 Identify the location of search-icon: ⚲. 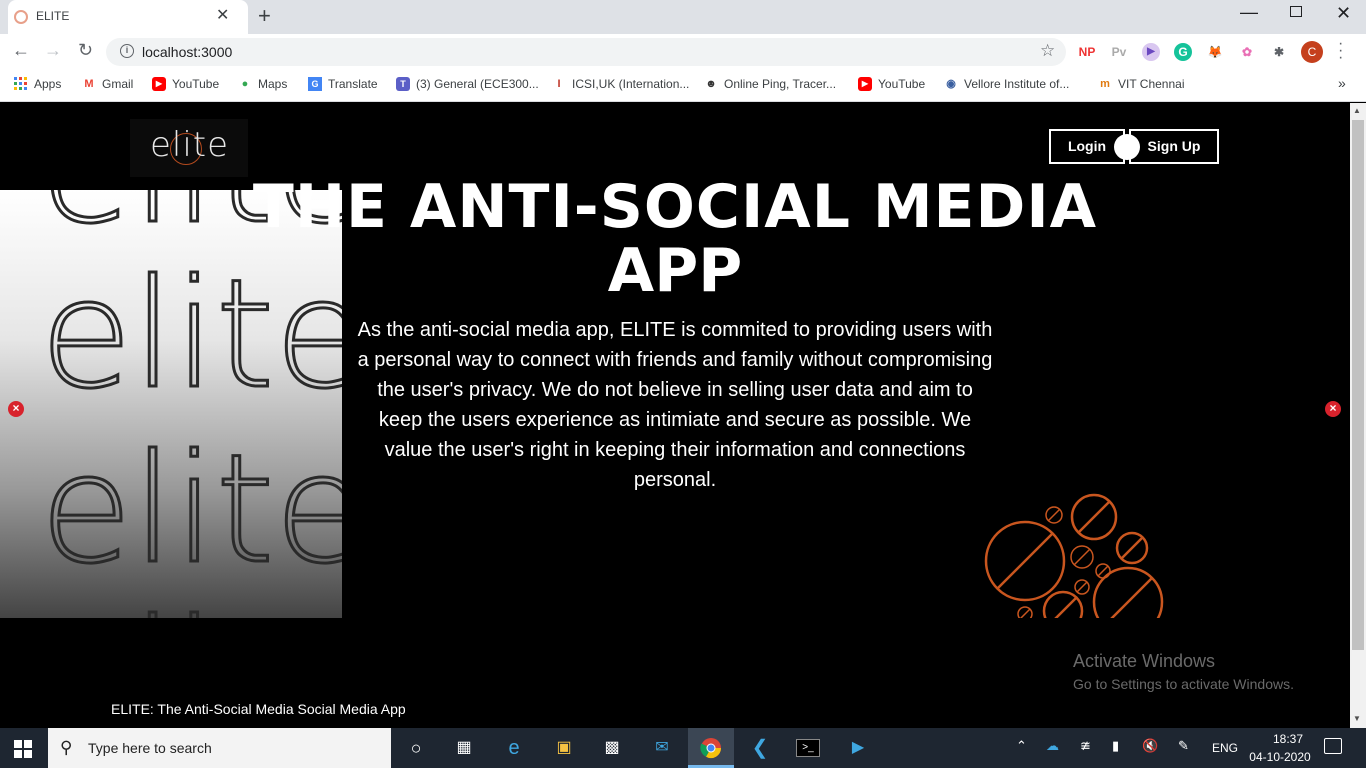
(66, 747).